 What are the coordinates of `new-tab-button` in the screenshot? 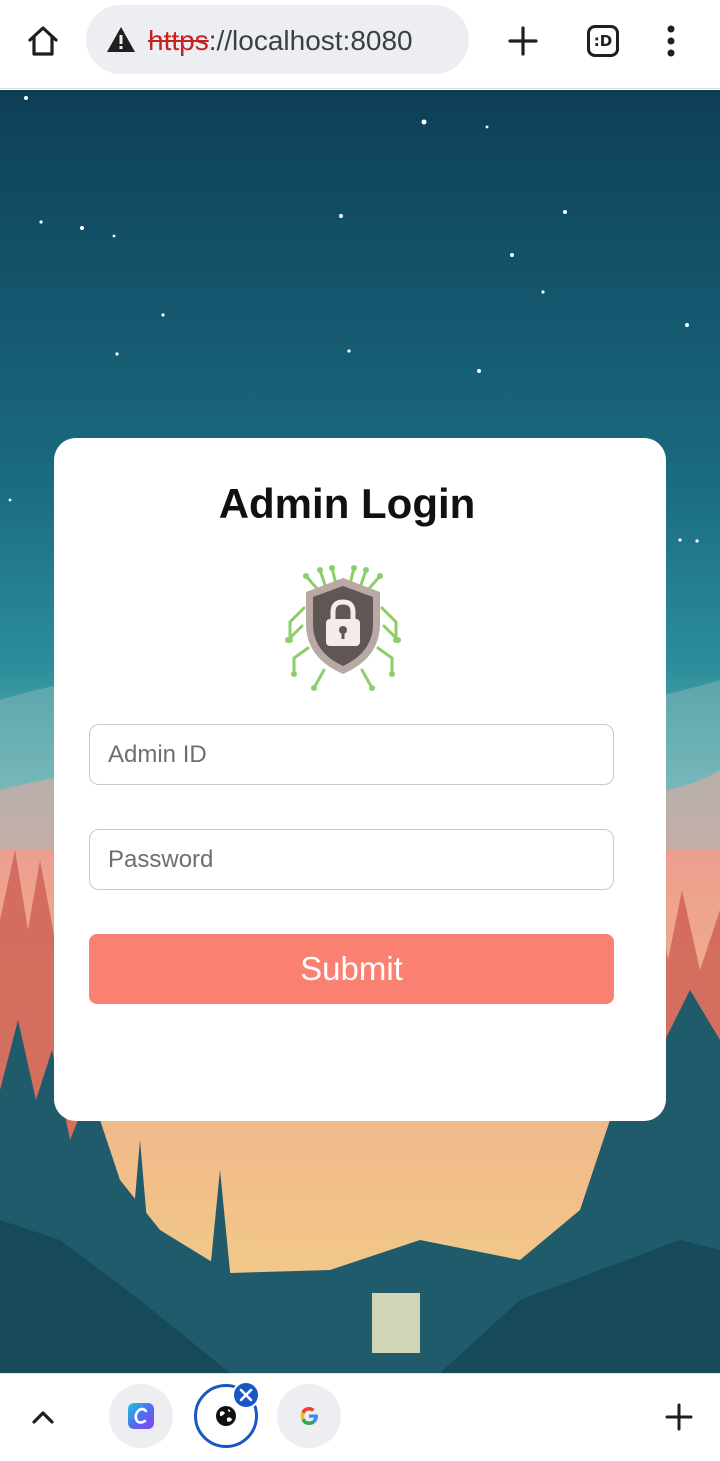 It's located at (523, 41).